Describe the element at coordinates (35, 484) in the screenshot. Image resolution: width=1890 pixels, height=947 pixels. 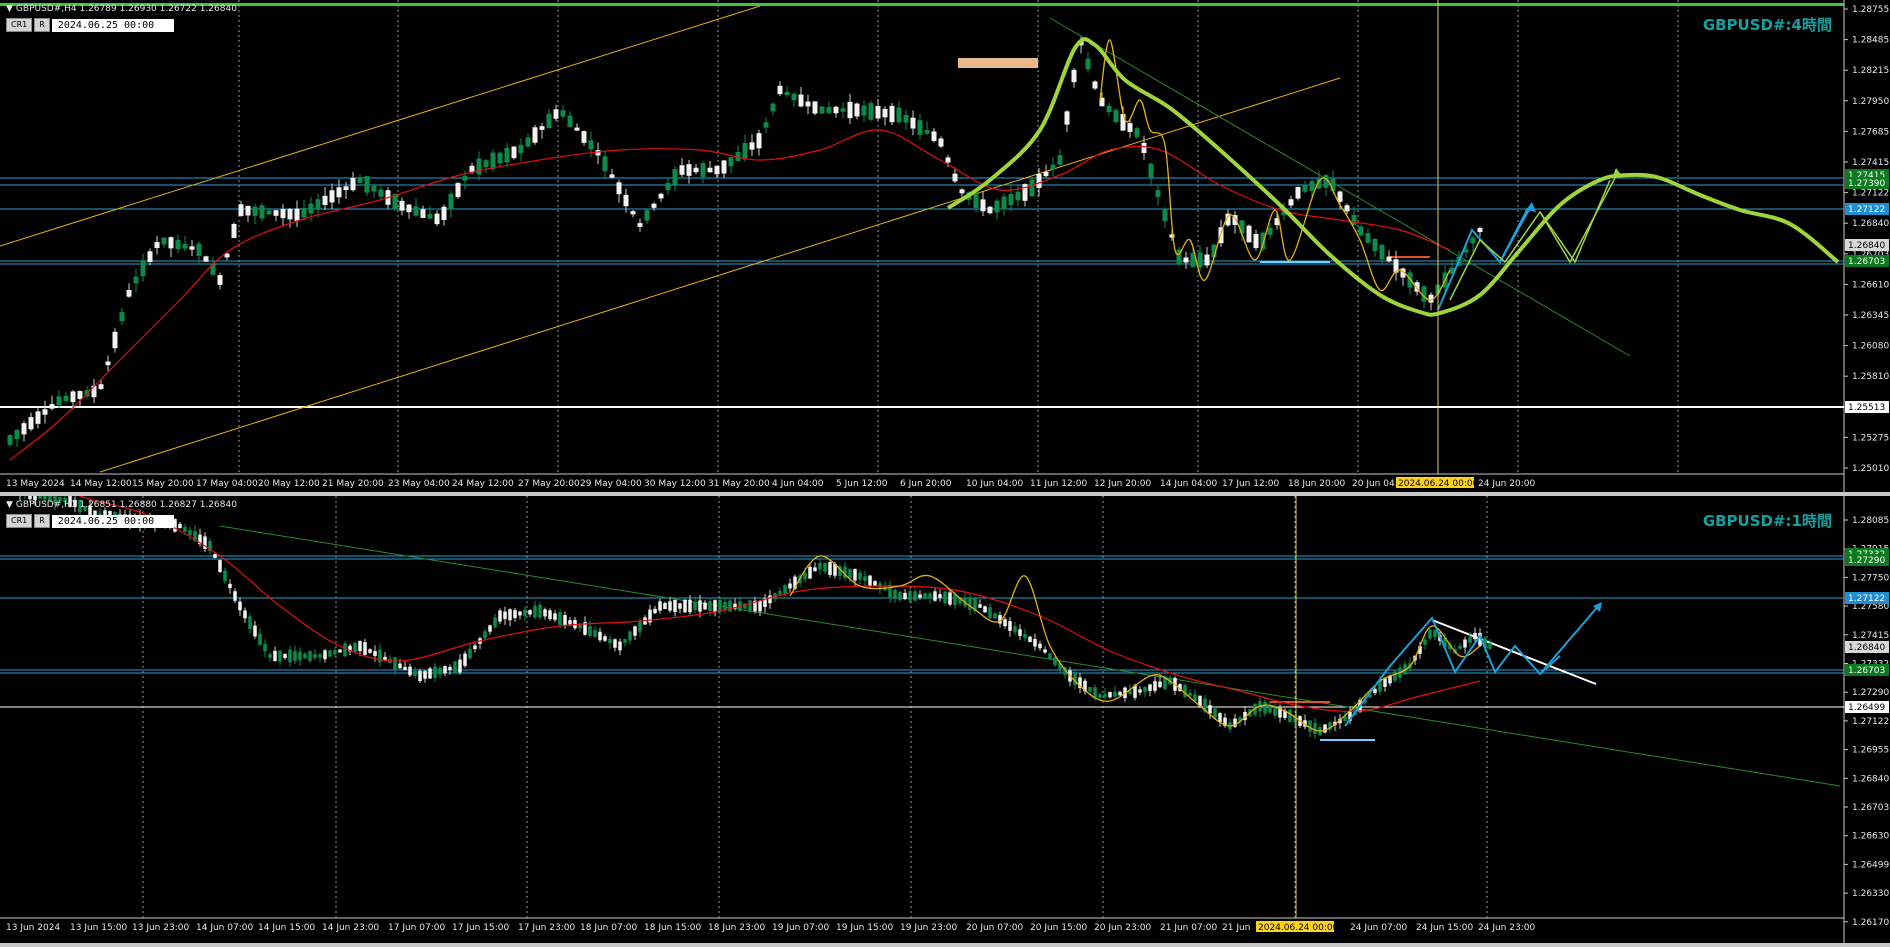
I see `time-label: 13 May 2024` at that location.